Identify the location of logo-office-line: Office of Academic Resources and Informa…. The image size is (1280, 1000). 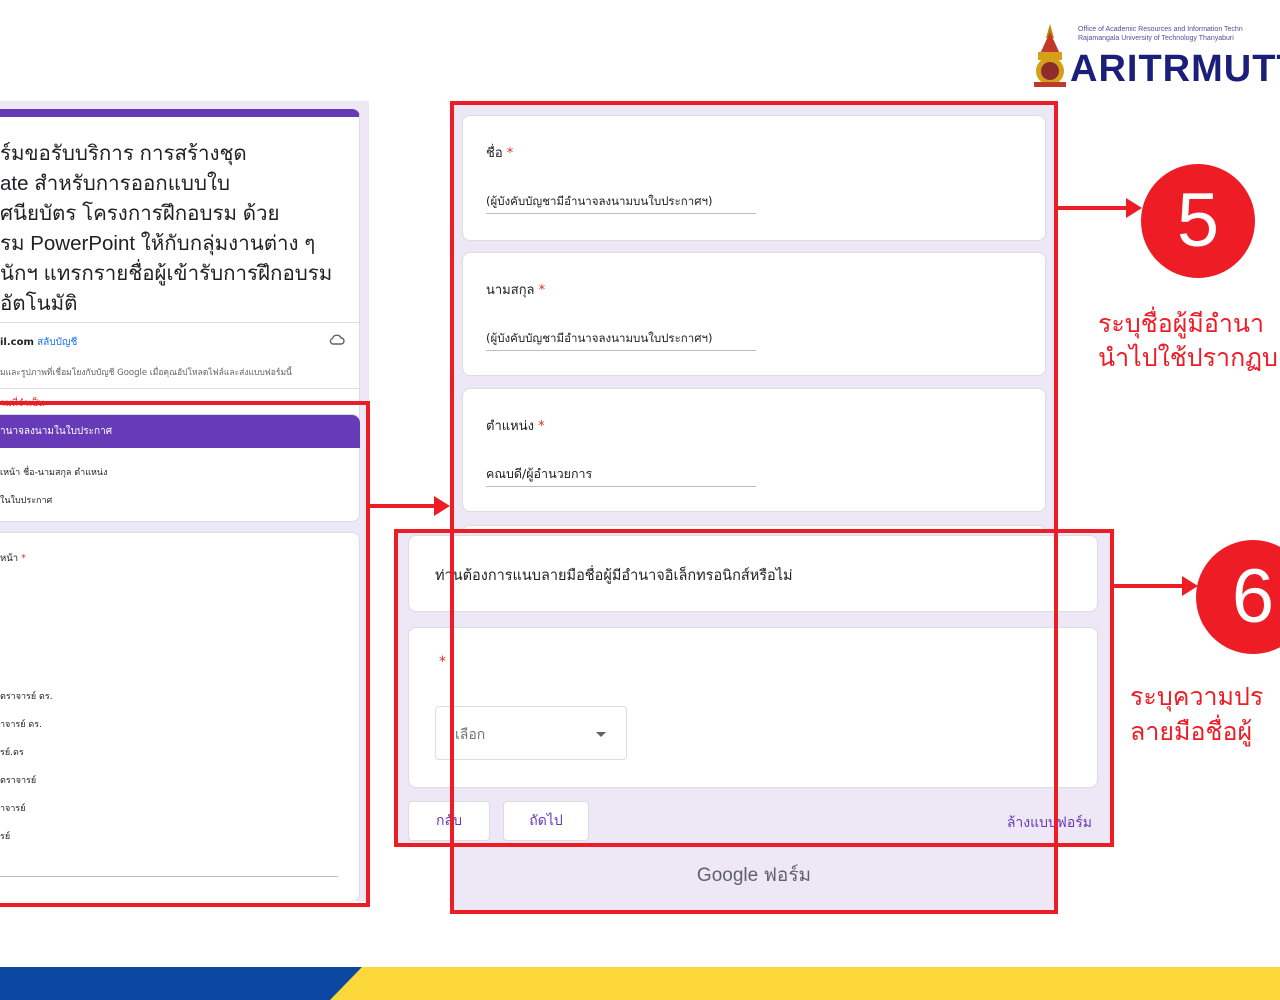
(1160, 29).